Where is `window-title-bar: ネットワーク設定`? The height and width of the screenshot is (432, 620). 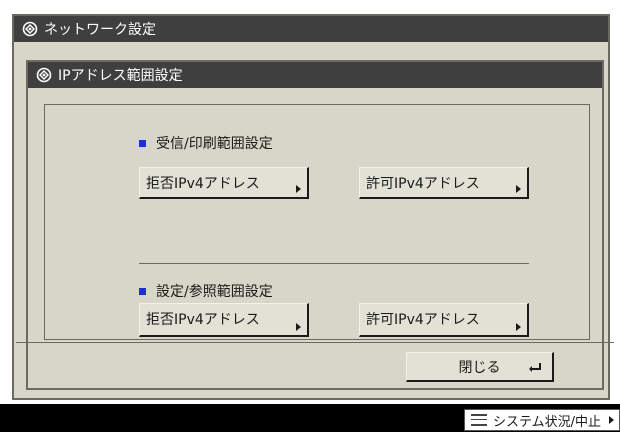 window-title-bar: ネットワーク設定 is located at coordinates (311, 29).